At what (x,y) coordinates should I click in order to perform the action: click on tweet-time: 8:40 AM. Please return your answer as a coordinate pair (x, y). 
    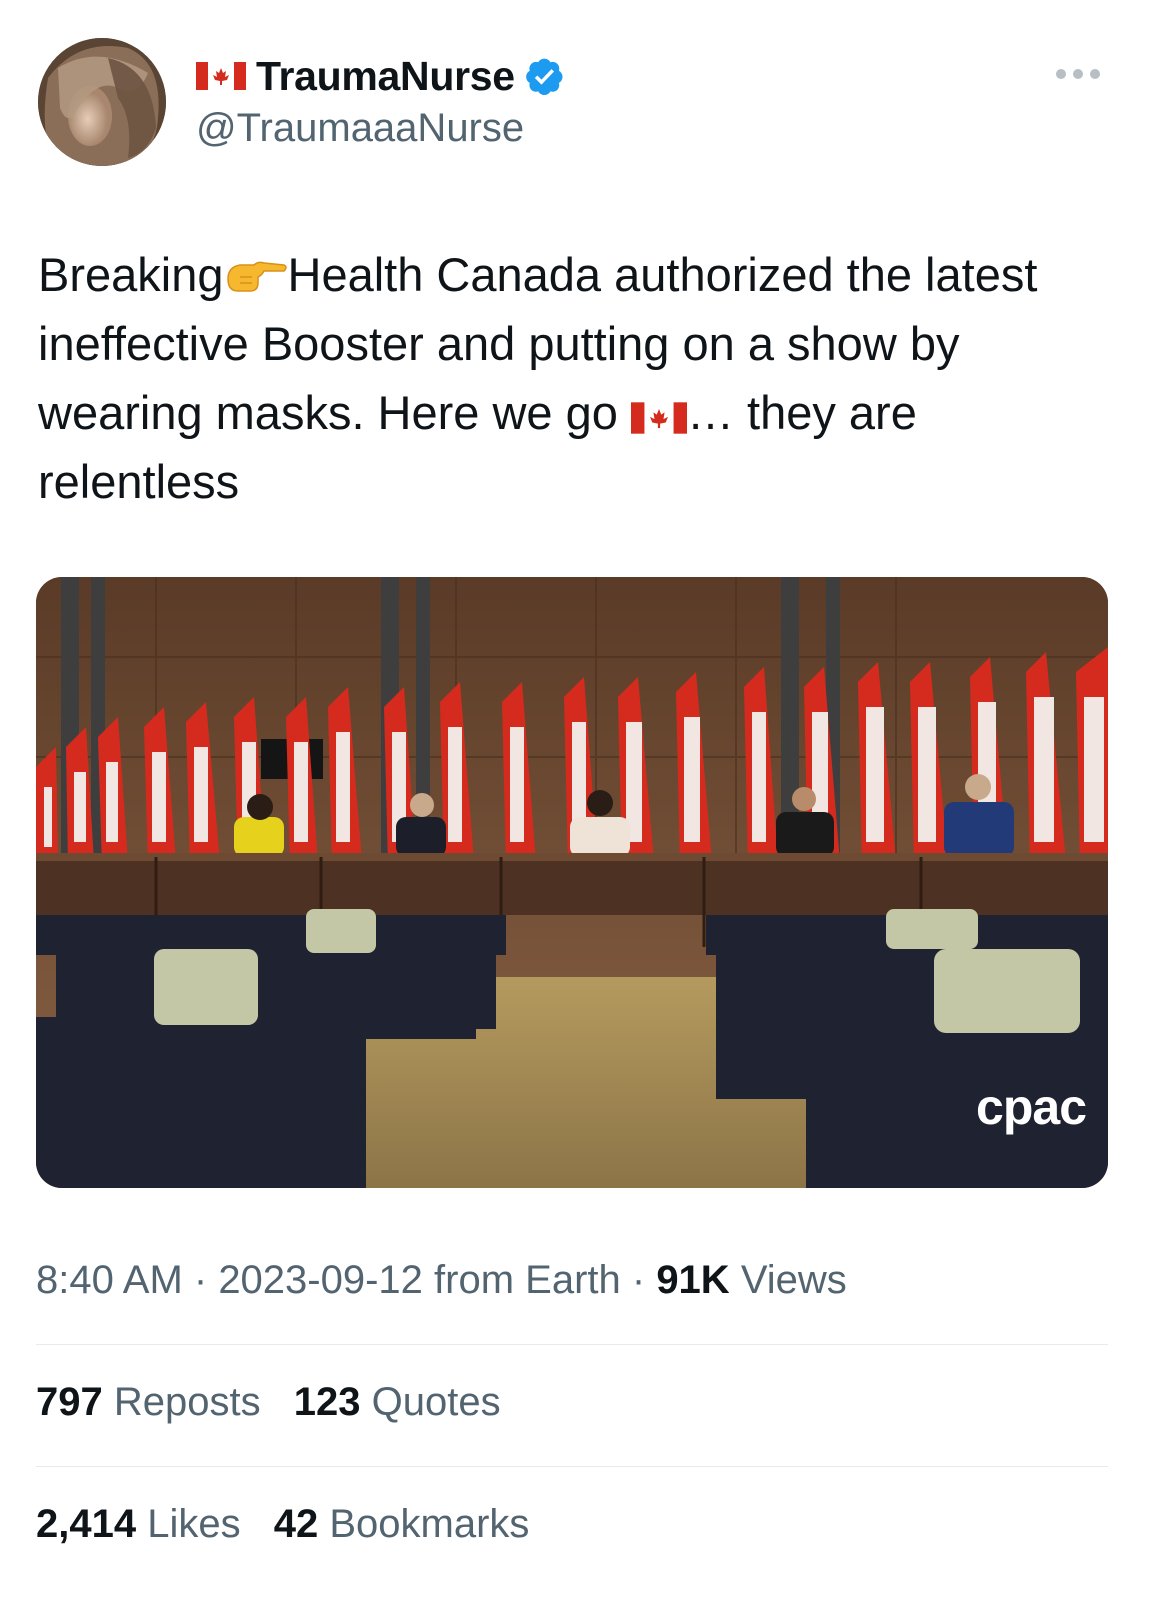
    Looking at the image, I should click on (109, 1280).